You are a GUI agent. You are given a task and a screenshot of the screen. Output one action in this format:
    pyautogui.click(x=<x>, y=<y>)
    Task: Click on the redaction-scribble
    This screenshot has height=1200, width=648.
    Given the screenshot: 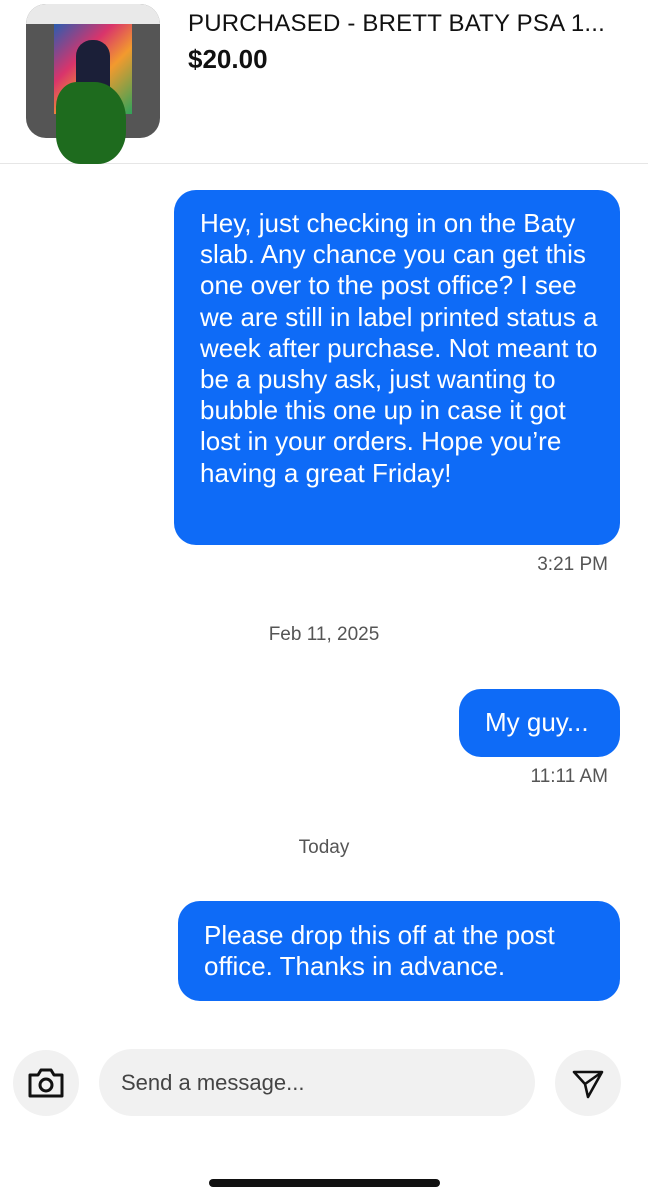 What is the action you would take?
    pyautogui.click(x=91, y=123)
    